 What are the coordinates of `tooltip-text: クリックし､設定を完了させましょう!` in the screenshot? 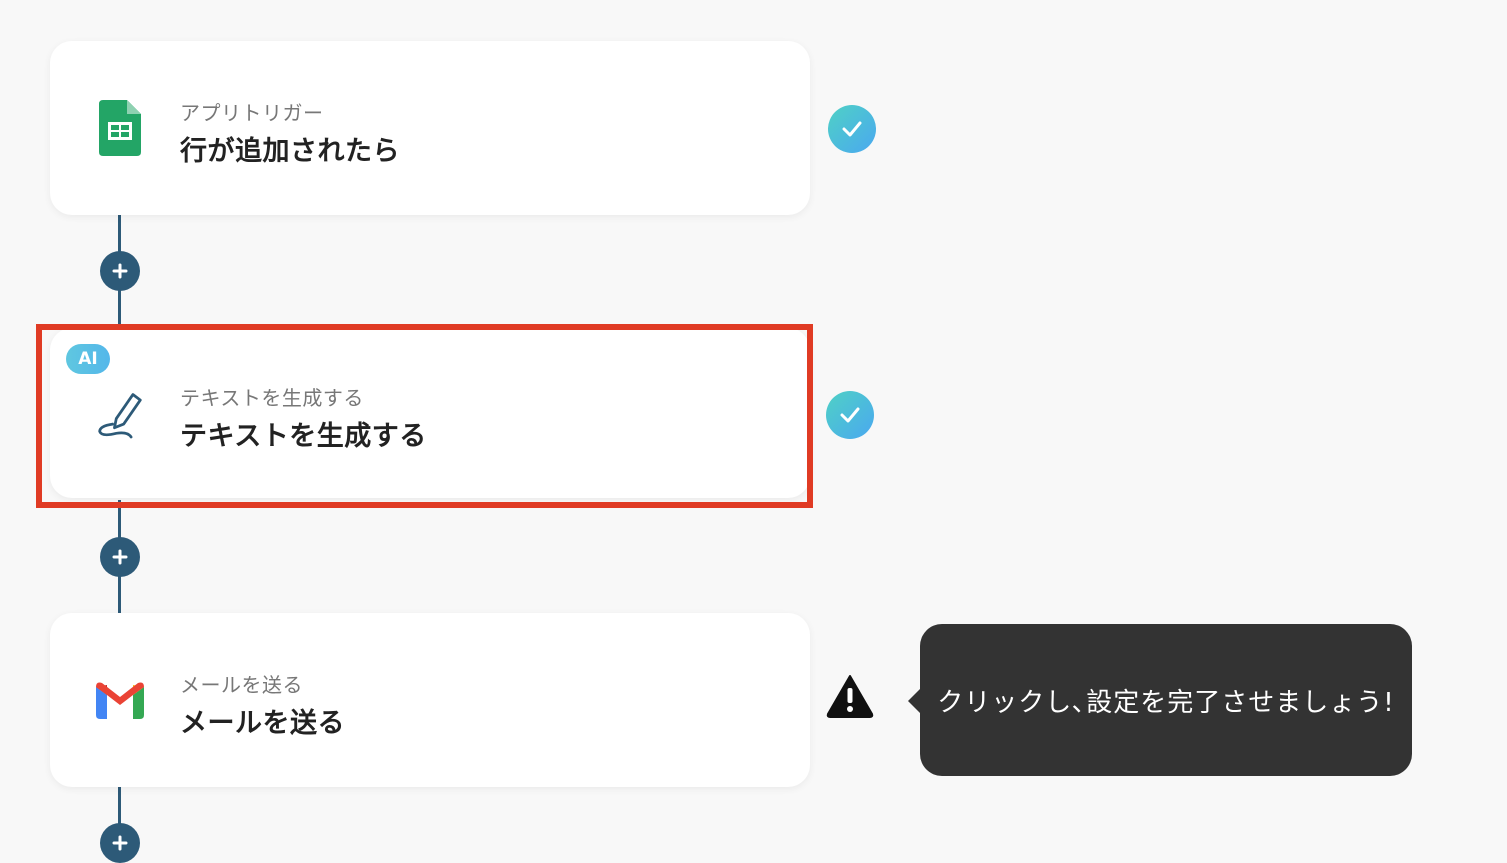 It's located at (1166, 702).